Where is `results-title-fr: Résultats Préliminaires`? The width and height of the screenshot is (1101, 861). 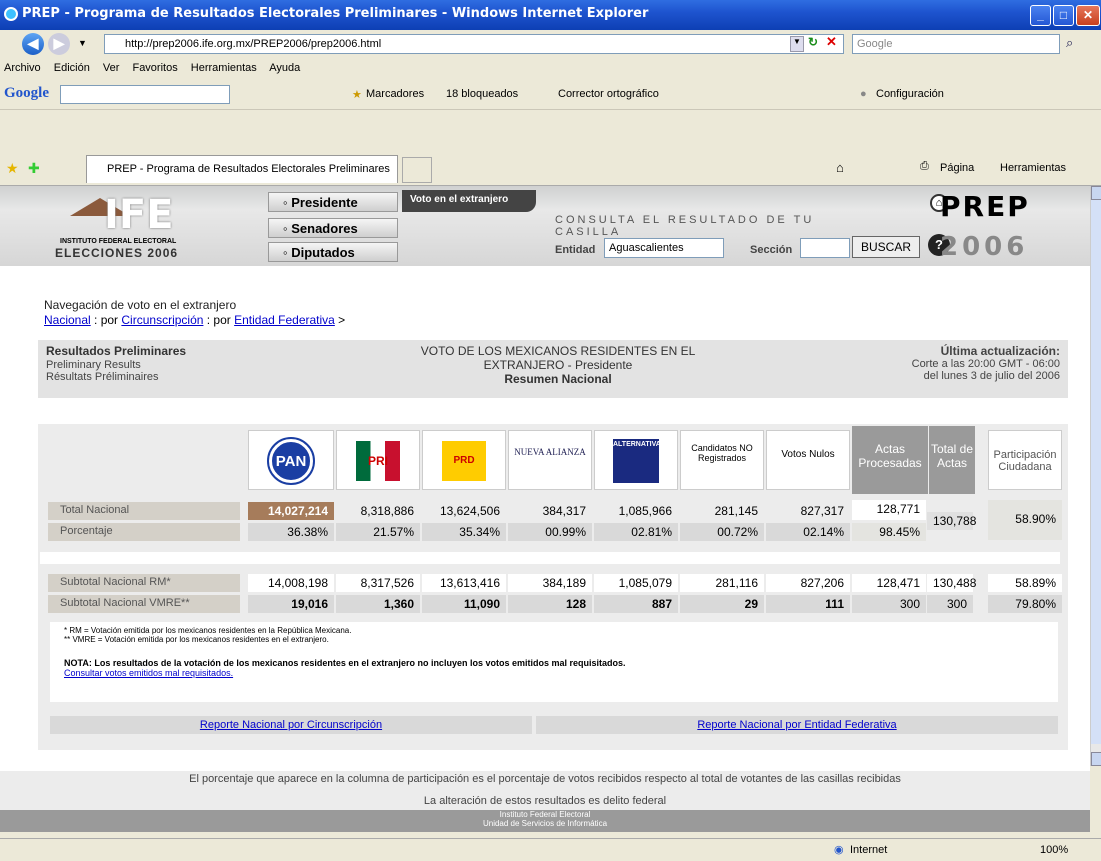
results-title-fr: Résultats Préliminaires is located at coordinates (102, 377).